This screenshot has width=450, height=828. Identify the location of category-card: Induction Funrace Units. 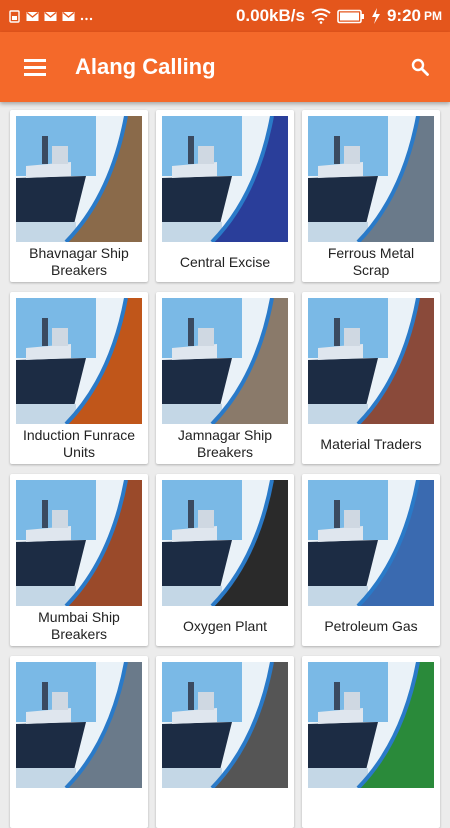
(79, 378).